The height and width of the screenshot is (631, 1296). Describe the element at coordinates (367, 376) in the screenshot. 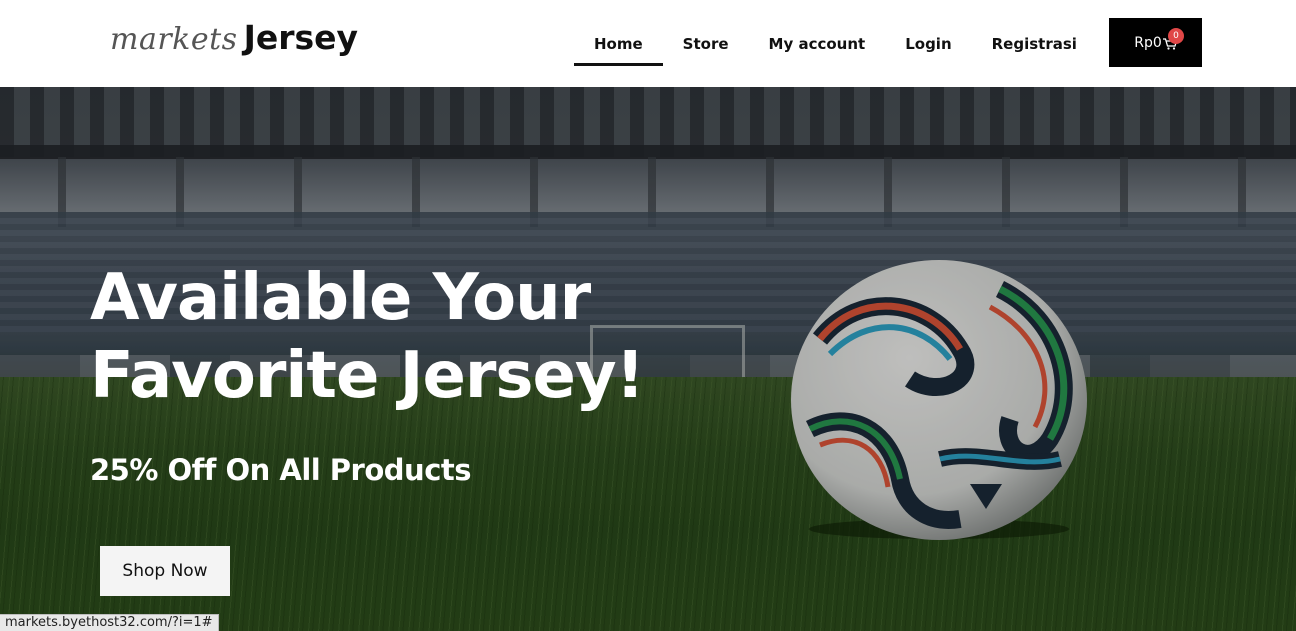

I see `hero-title-line-2: Favorite Jersey!` at that location.